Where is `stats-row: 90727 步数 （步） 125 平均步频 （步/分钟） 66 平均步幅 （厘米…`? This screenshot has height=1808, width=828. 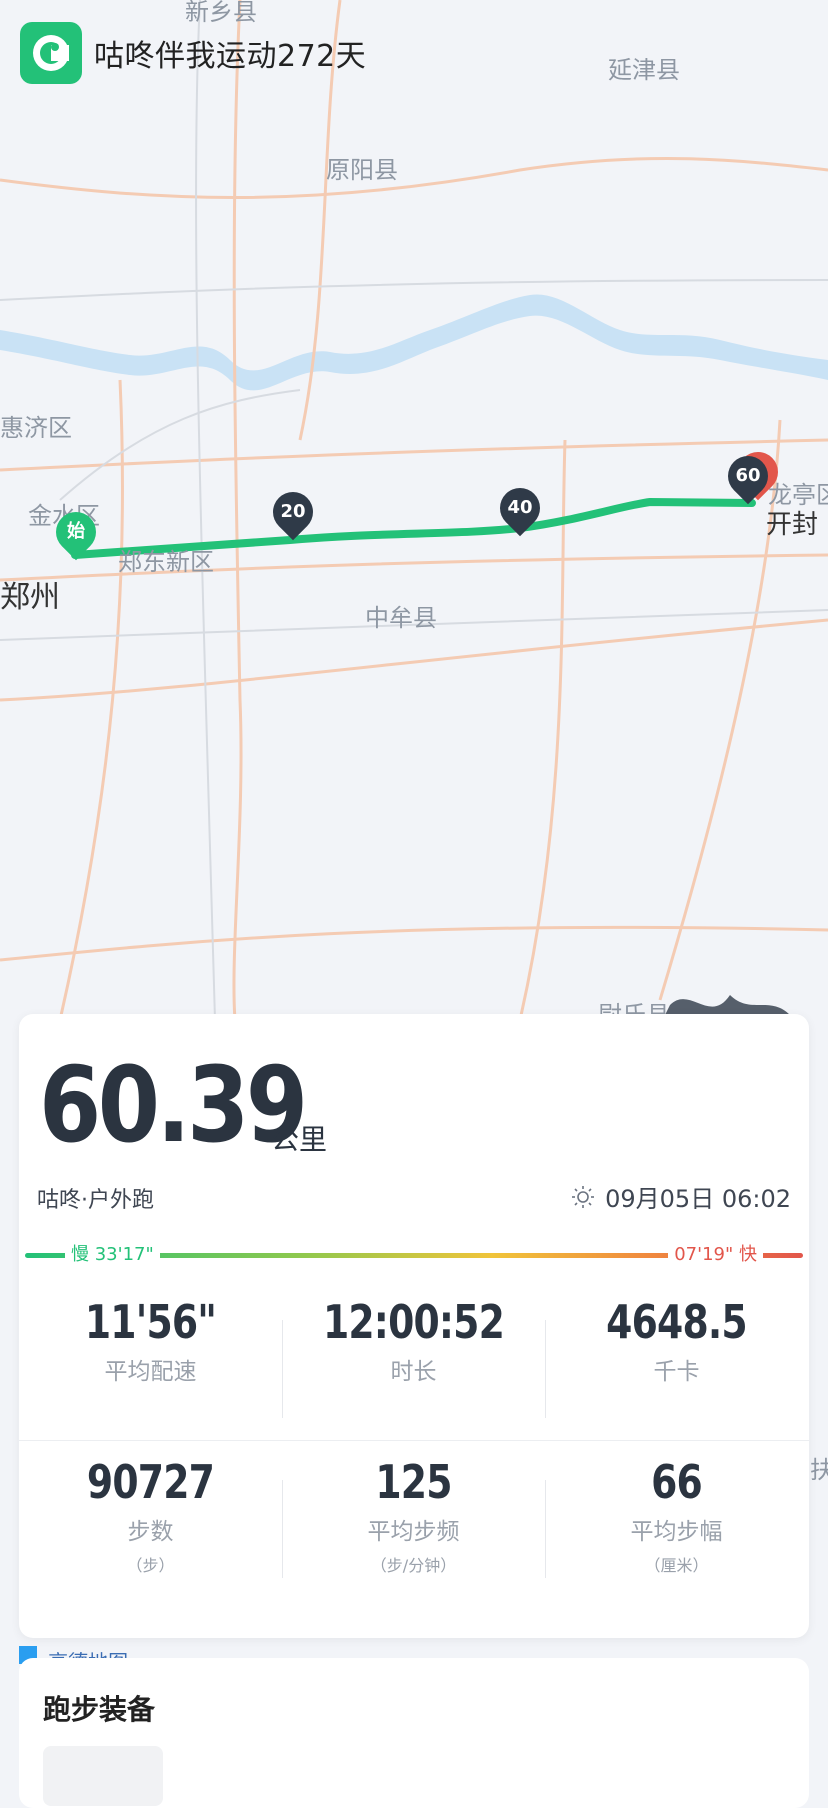 stats-row: 90727 步数 （步） 125 平均步频 （步/分钟） 66 平均步幅 （厘米… is located at coordinates (414, 1516).